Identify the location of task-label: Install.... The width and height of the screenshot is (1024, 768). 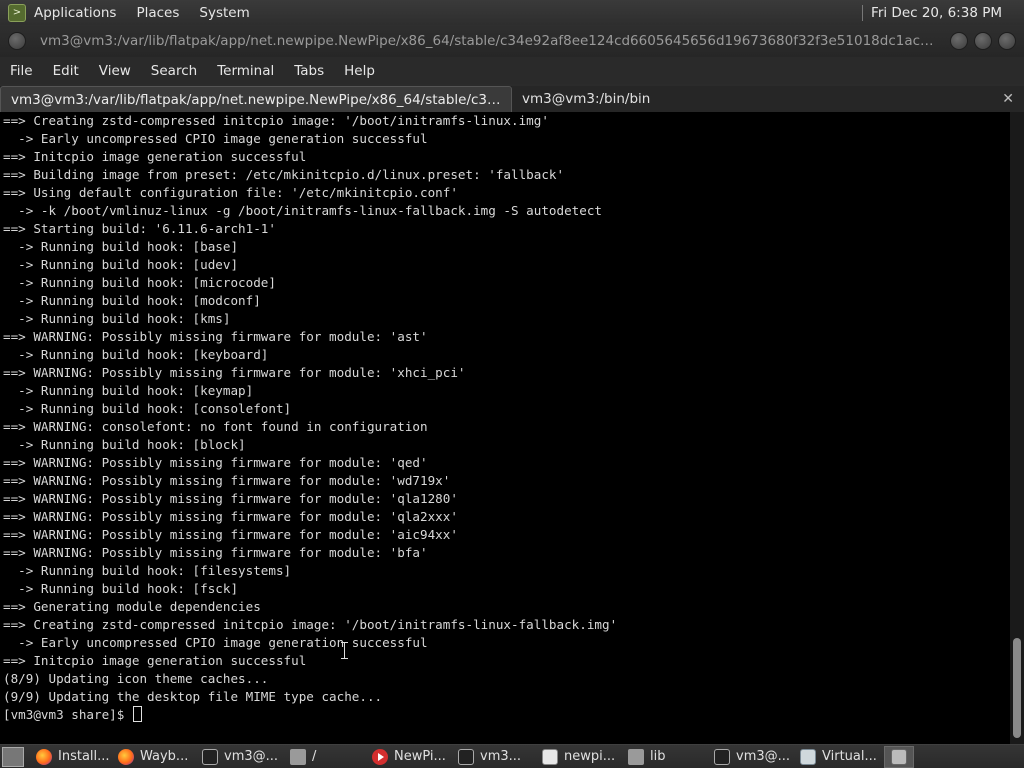
(84, 756).